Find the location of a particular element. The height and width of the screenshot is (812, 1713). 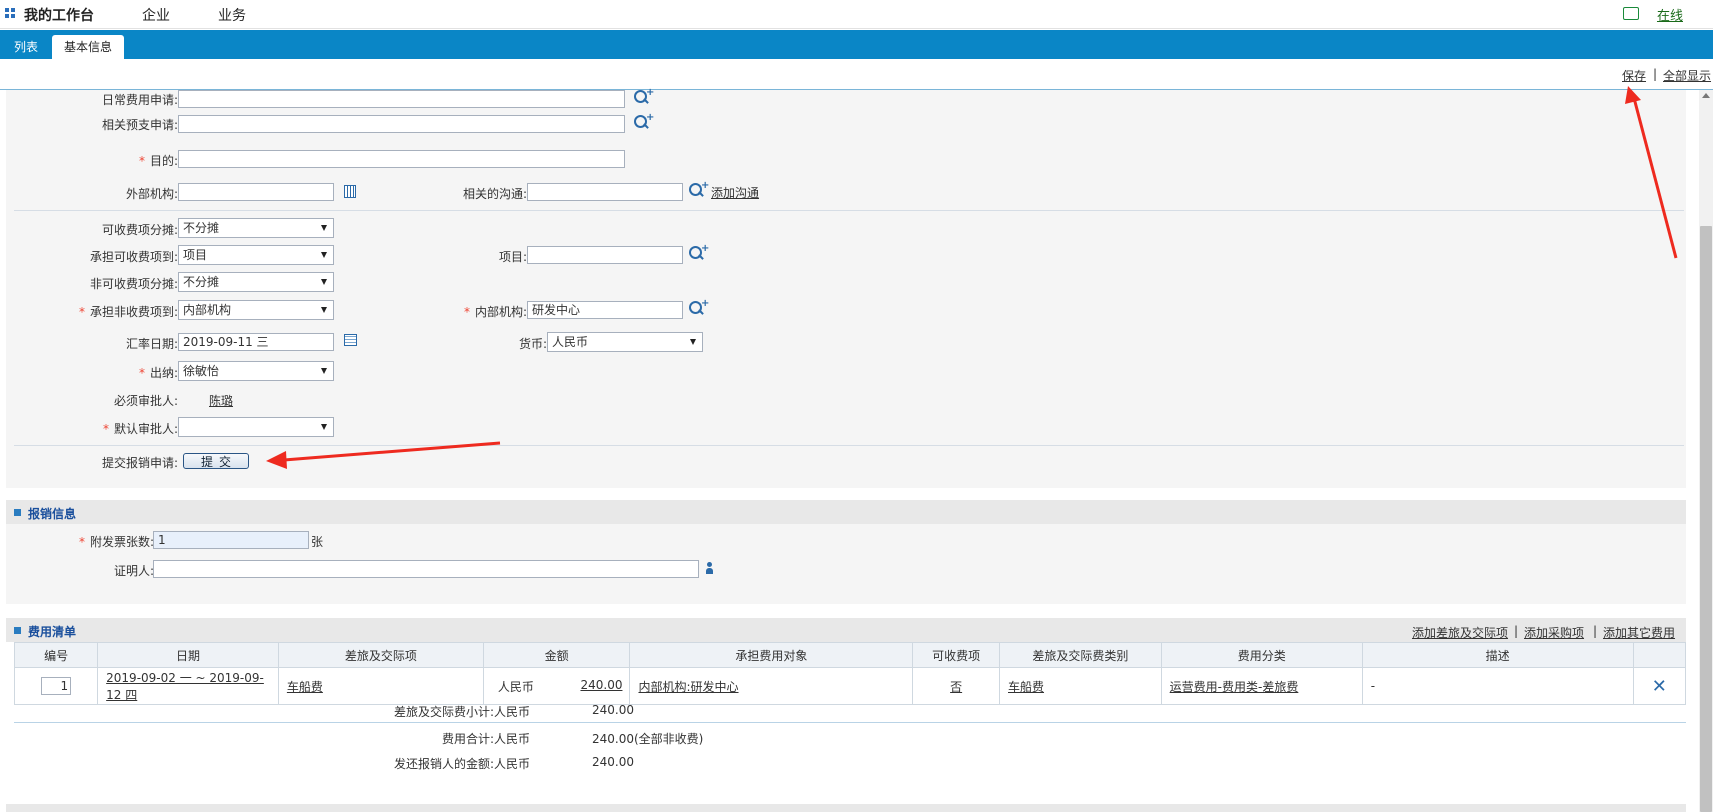

arrow-to-save-line is located at coordinates (1655, 178).